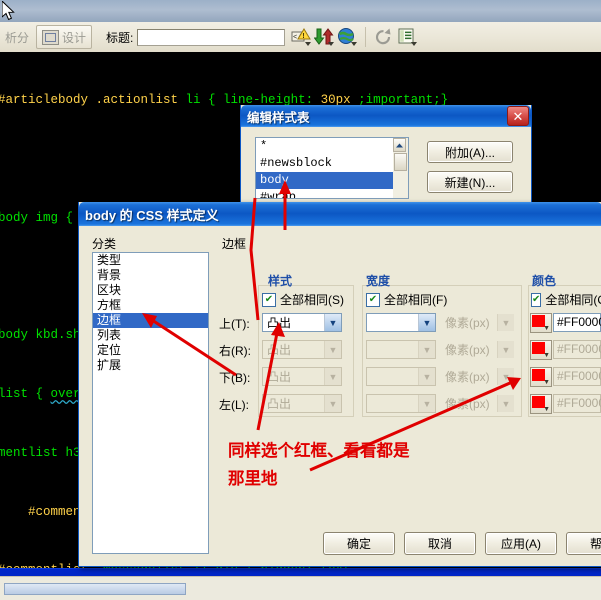 The image size is (601, 600). What do you see at coordinates (150, 275) in the screenshot?
I see `category-item-background: 背景` at bounding box center [150, 275].